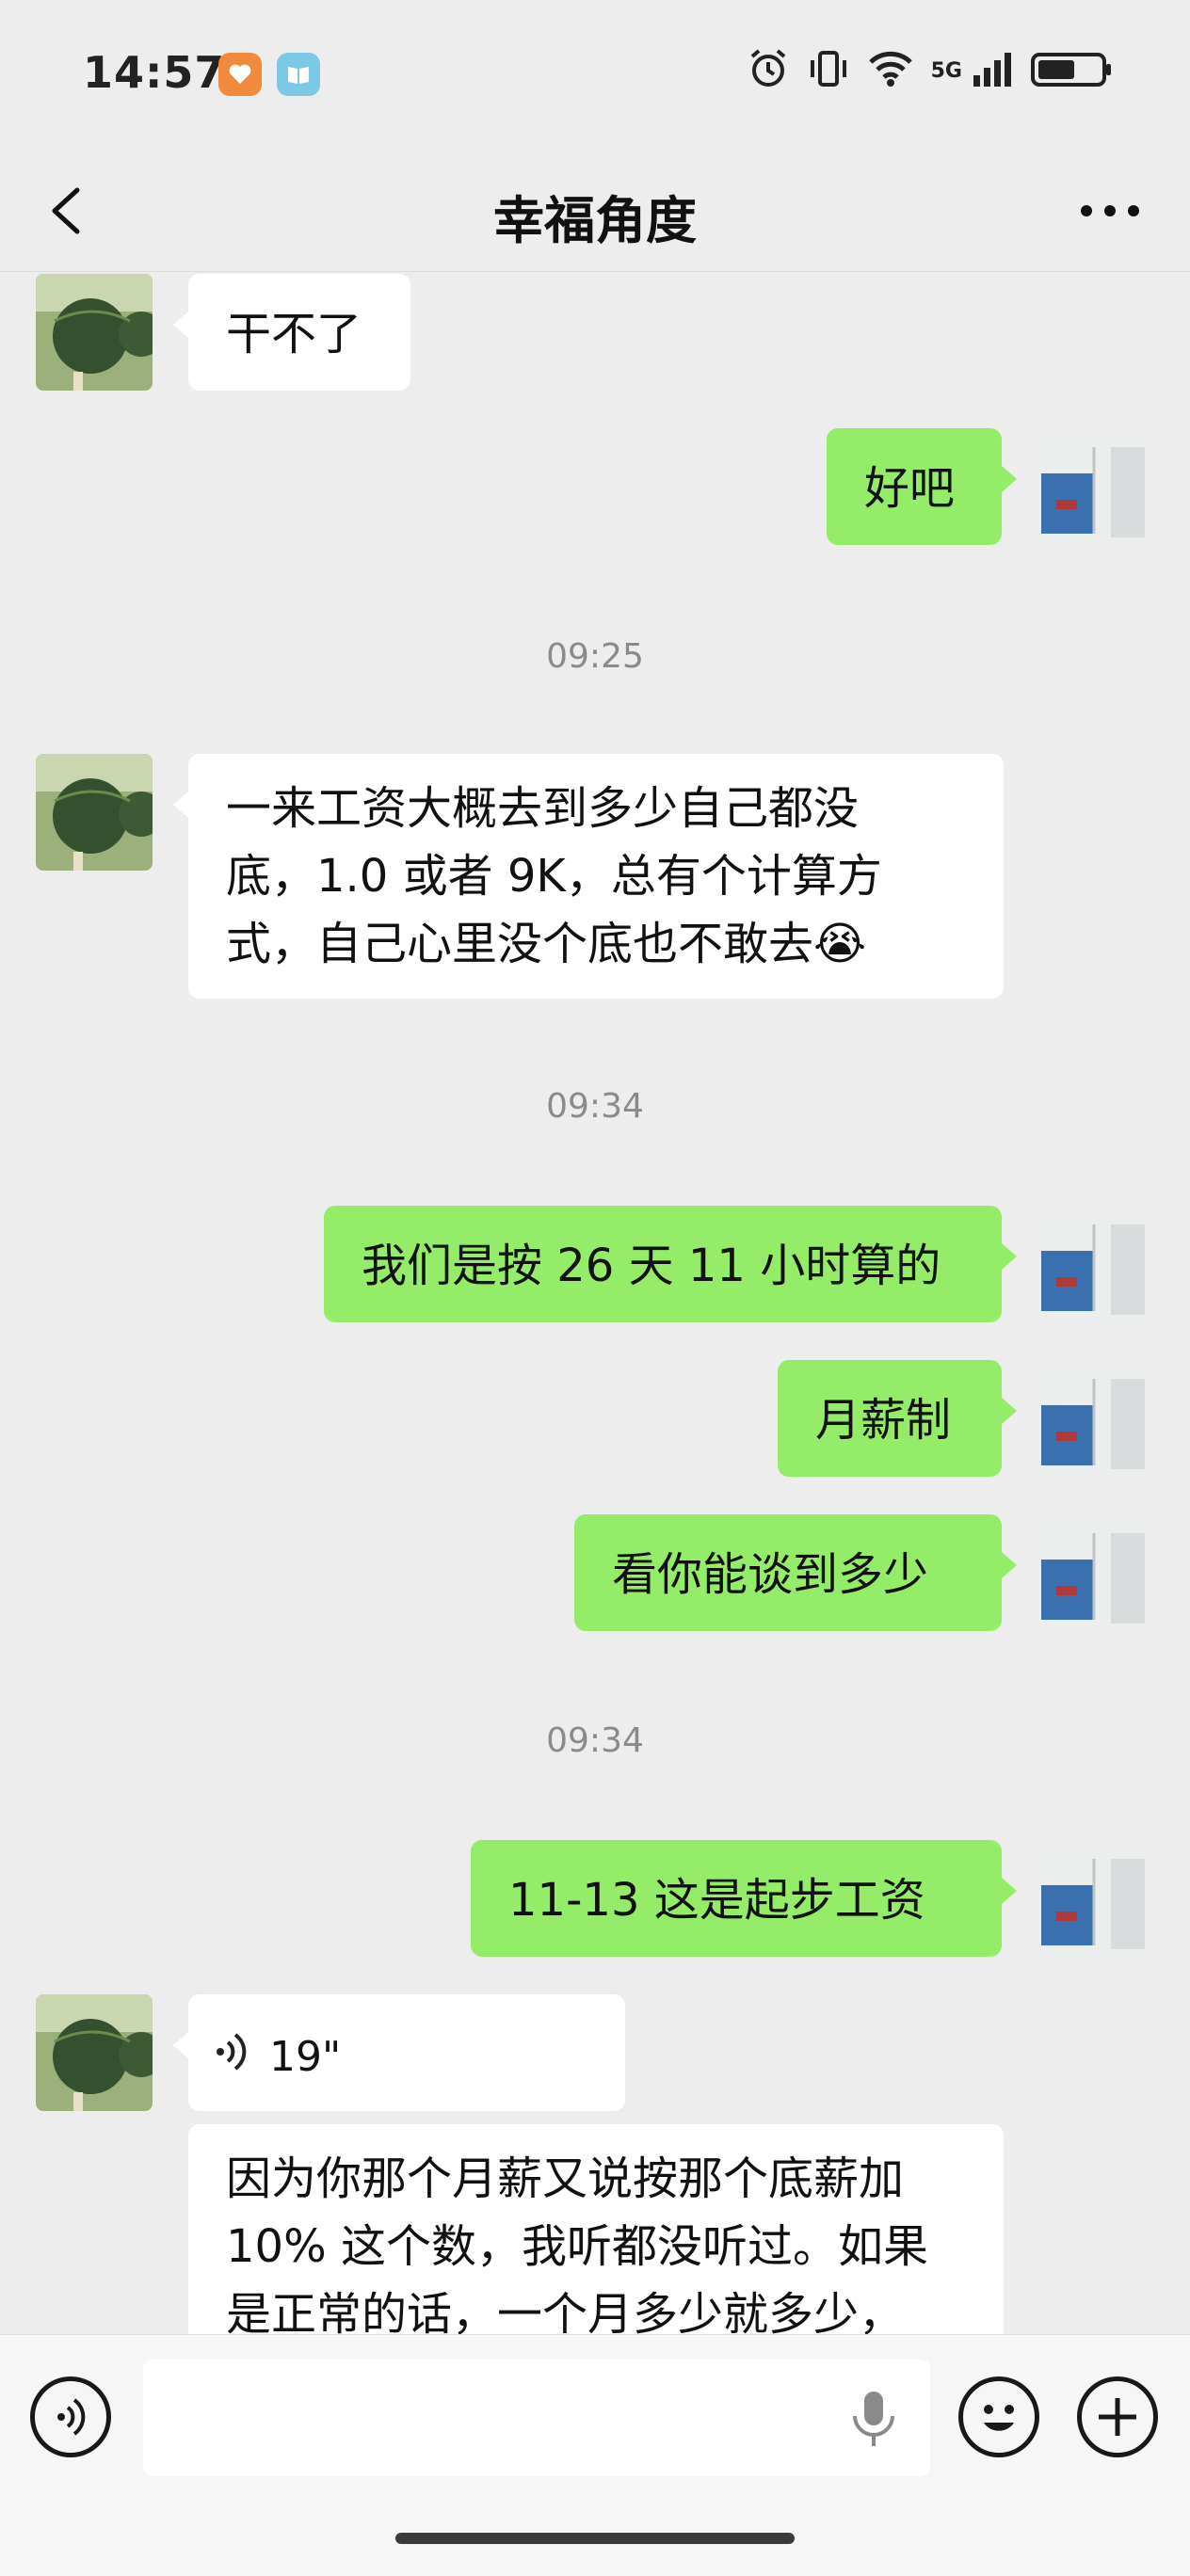  I want to click on alarm-icon, so click(768, 70).